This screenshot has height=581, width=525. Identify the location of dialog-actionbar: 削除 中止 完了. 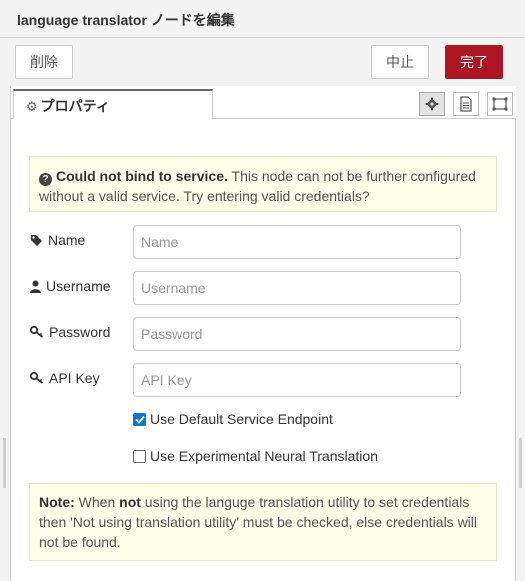
(262, 62).